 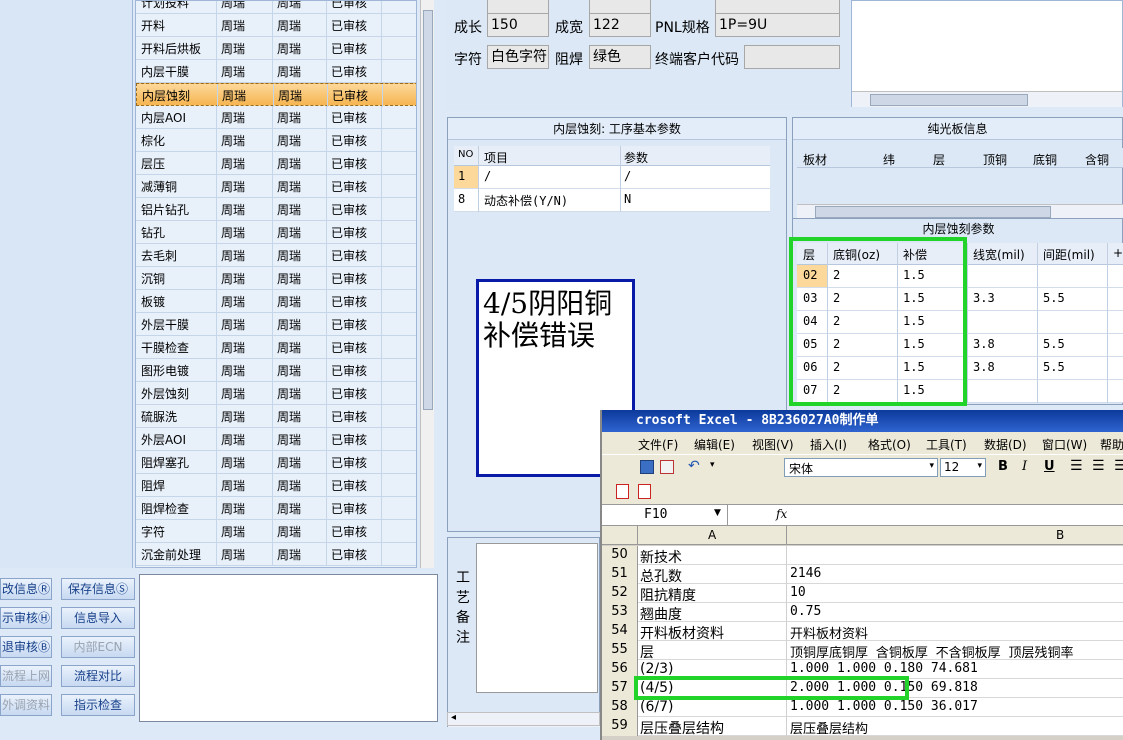 I want to click on menu-item: 帮助, so click(x=1111, y=444).